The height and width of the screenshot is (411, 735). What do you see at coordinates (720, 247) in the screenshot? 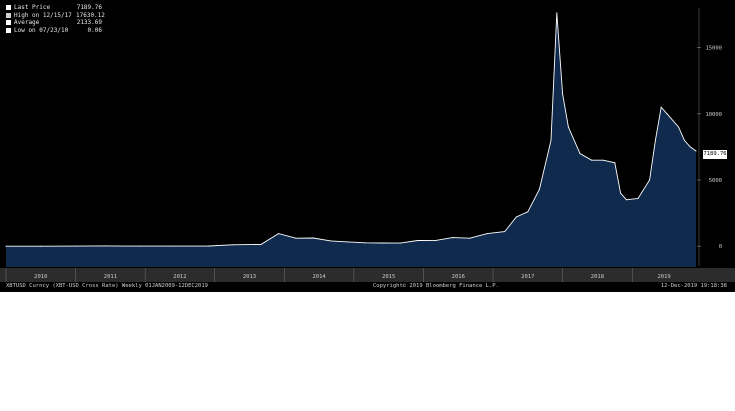
I see `y-tick-label: 0` at bounding box center [720, 247].